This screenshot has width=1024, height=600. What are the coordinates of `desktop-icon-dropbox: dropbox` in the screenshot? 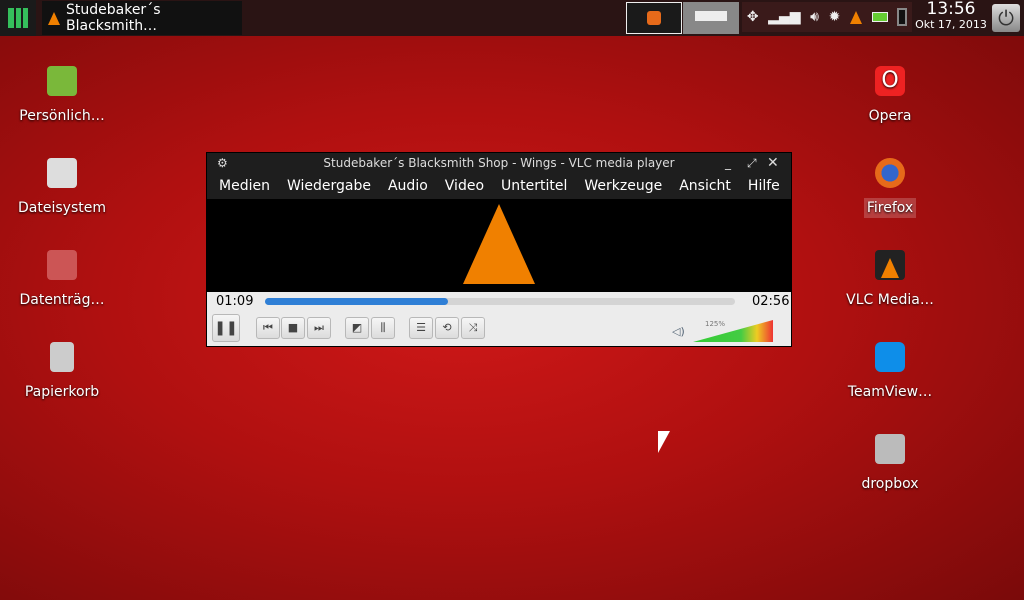 It's located at (890, 463).